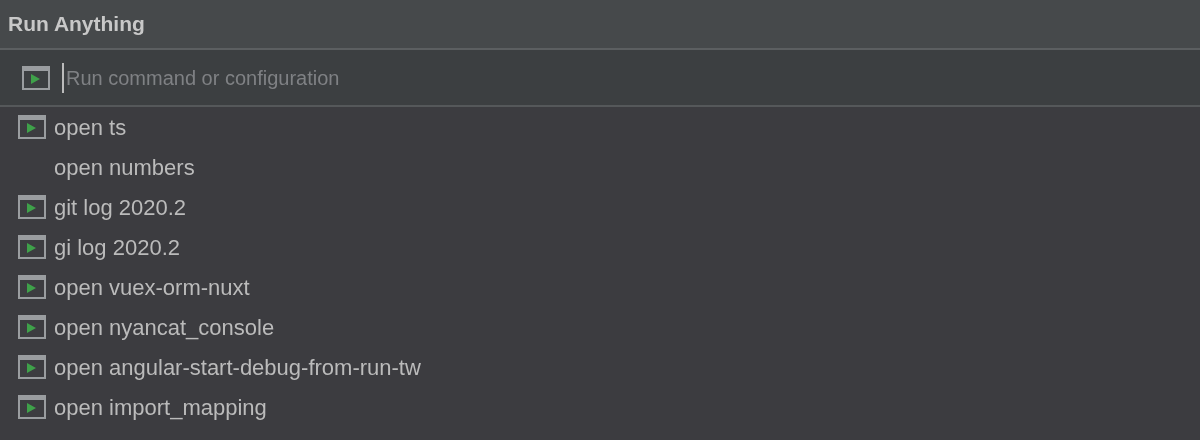  What do you see at coordinates (600, 127) in the screenshot?
I see `command-item: open ts` at bounding box center [600, 127].